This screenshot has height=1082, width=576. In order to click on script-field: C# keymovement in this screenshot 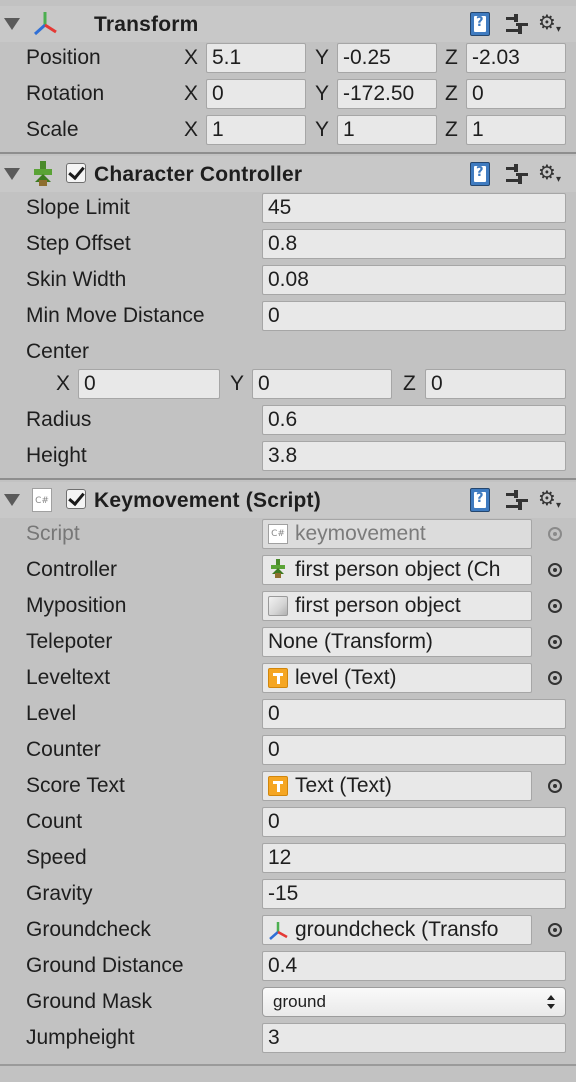, I will do `click(397, 534)`.